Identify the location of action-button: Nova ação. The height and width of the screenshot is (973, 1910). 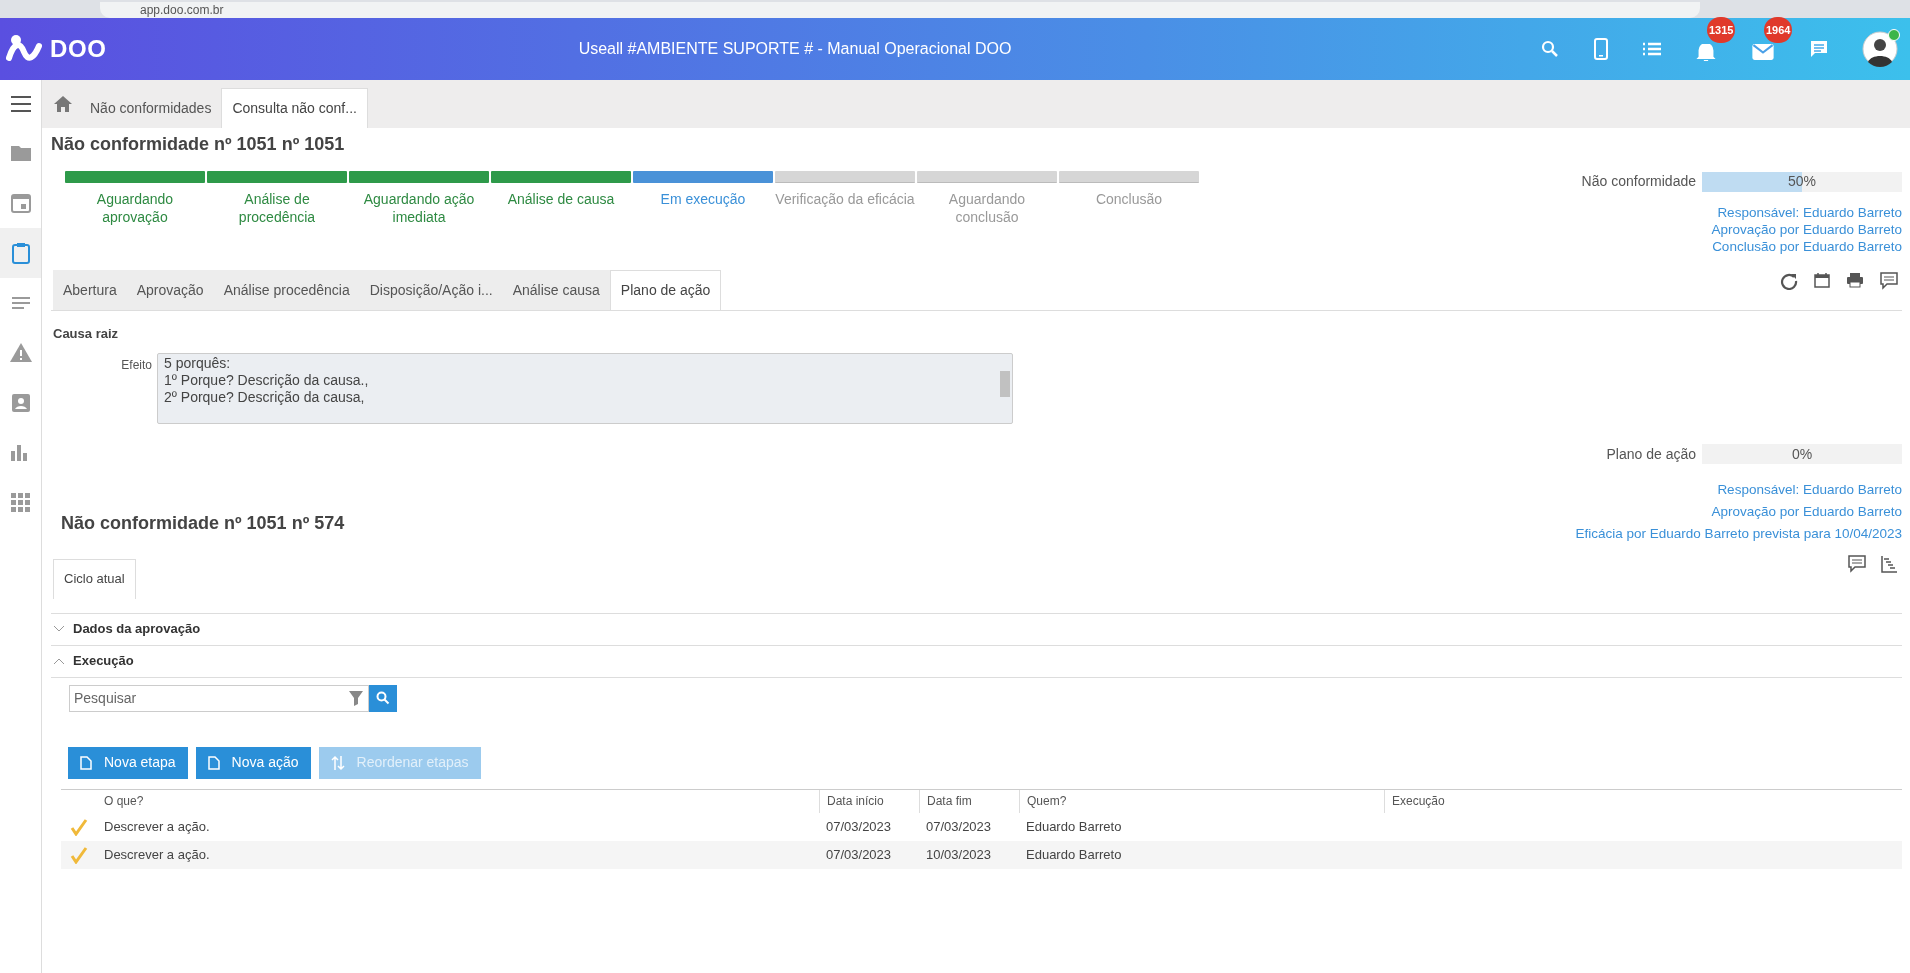
(253, 762).